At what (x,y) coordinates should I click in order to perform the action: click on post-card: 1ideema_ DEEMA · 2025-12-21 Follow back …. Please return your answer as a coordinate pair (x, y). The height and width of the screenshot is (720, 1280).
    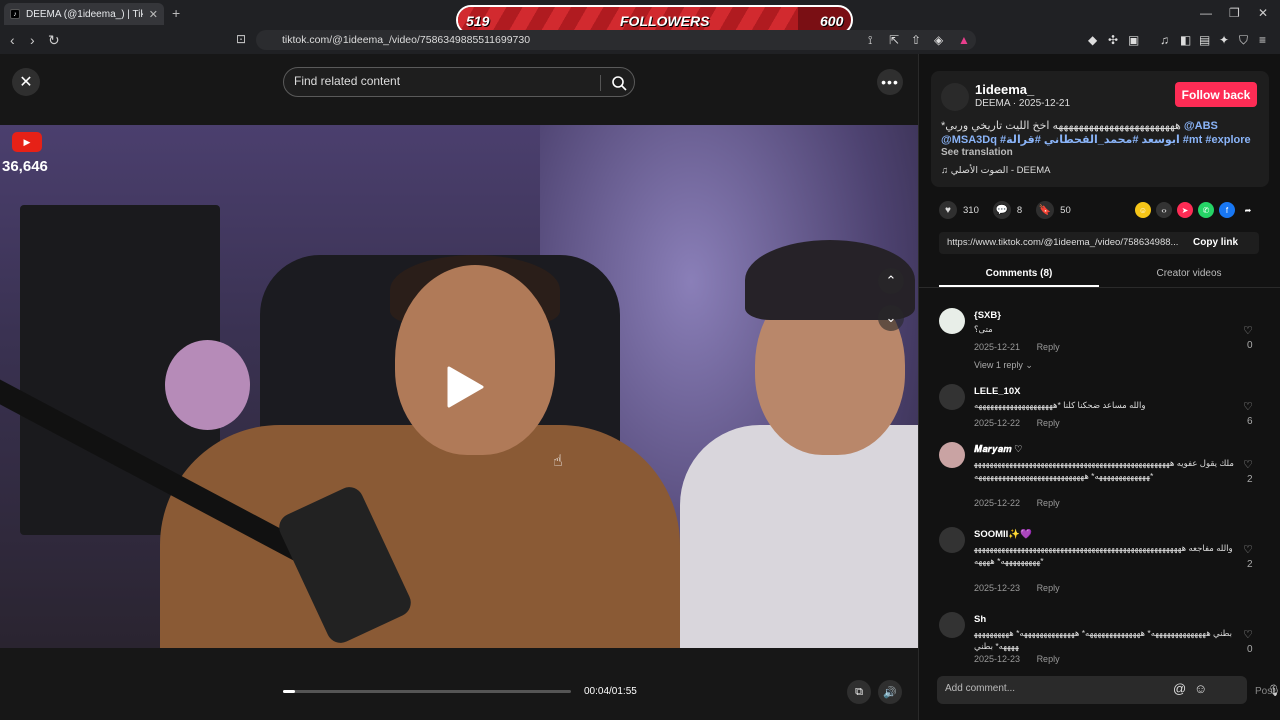
    Looking at the image, I should click on (1100, 129).